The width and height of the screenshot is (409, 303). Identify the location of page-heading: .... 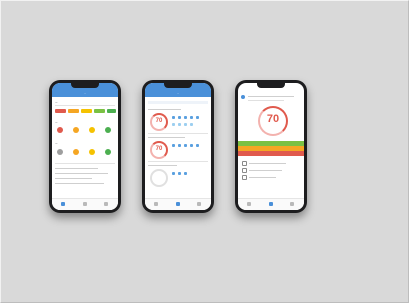
(56, 102).